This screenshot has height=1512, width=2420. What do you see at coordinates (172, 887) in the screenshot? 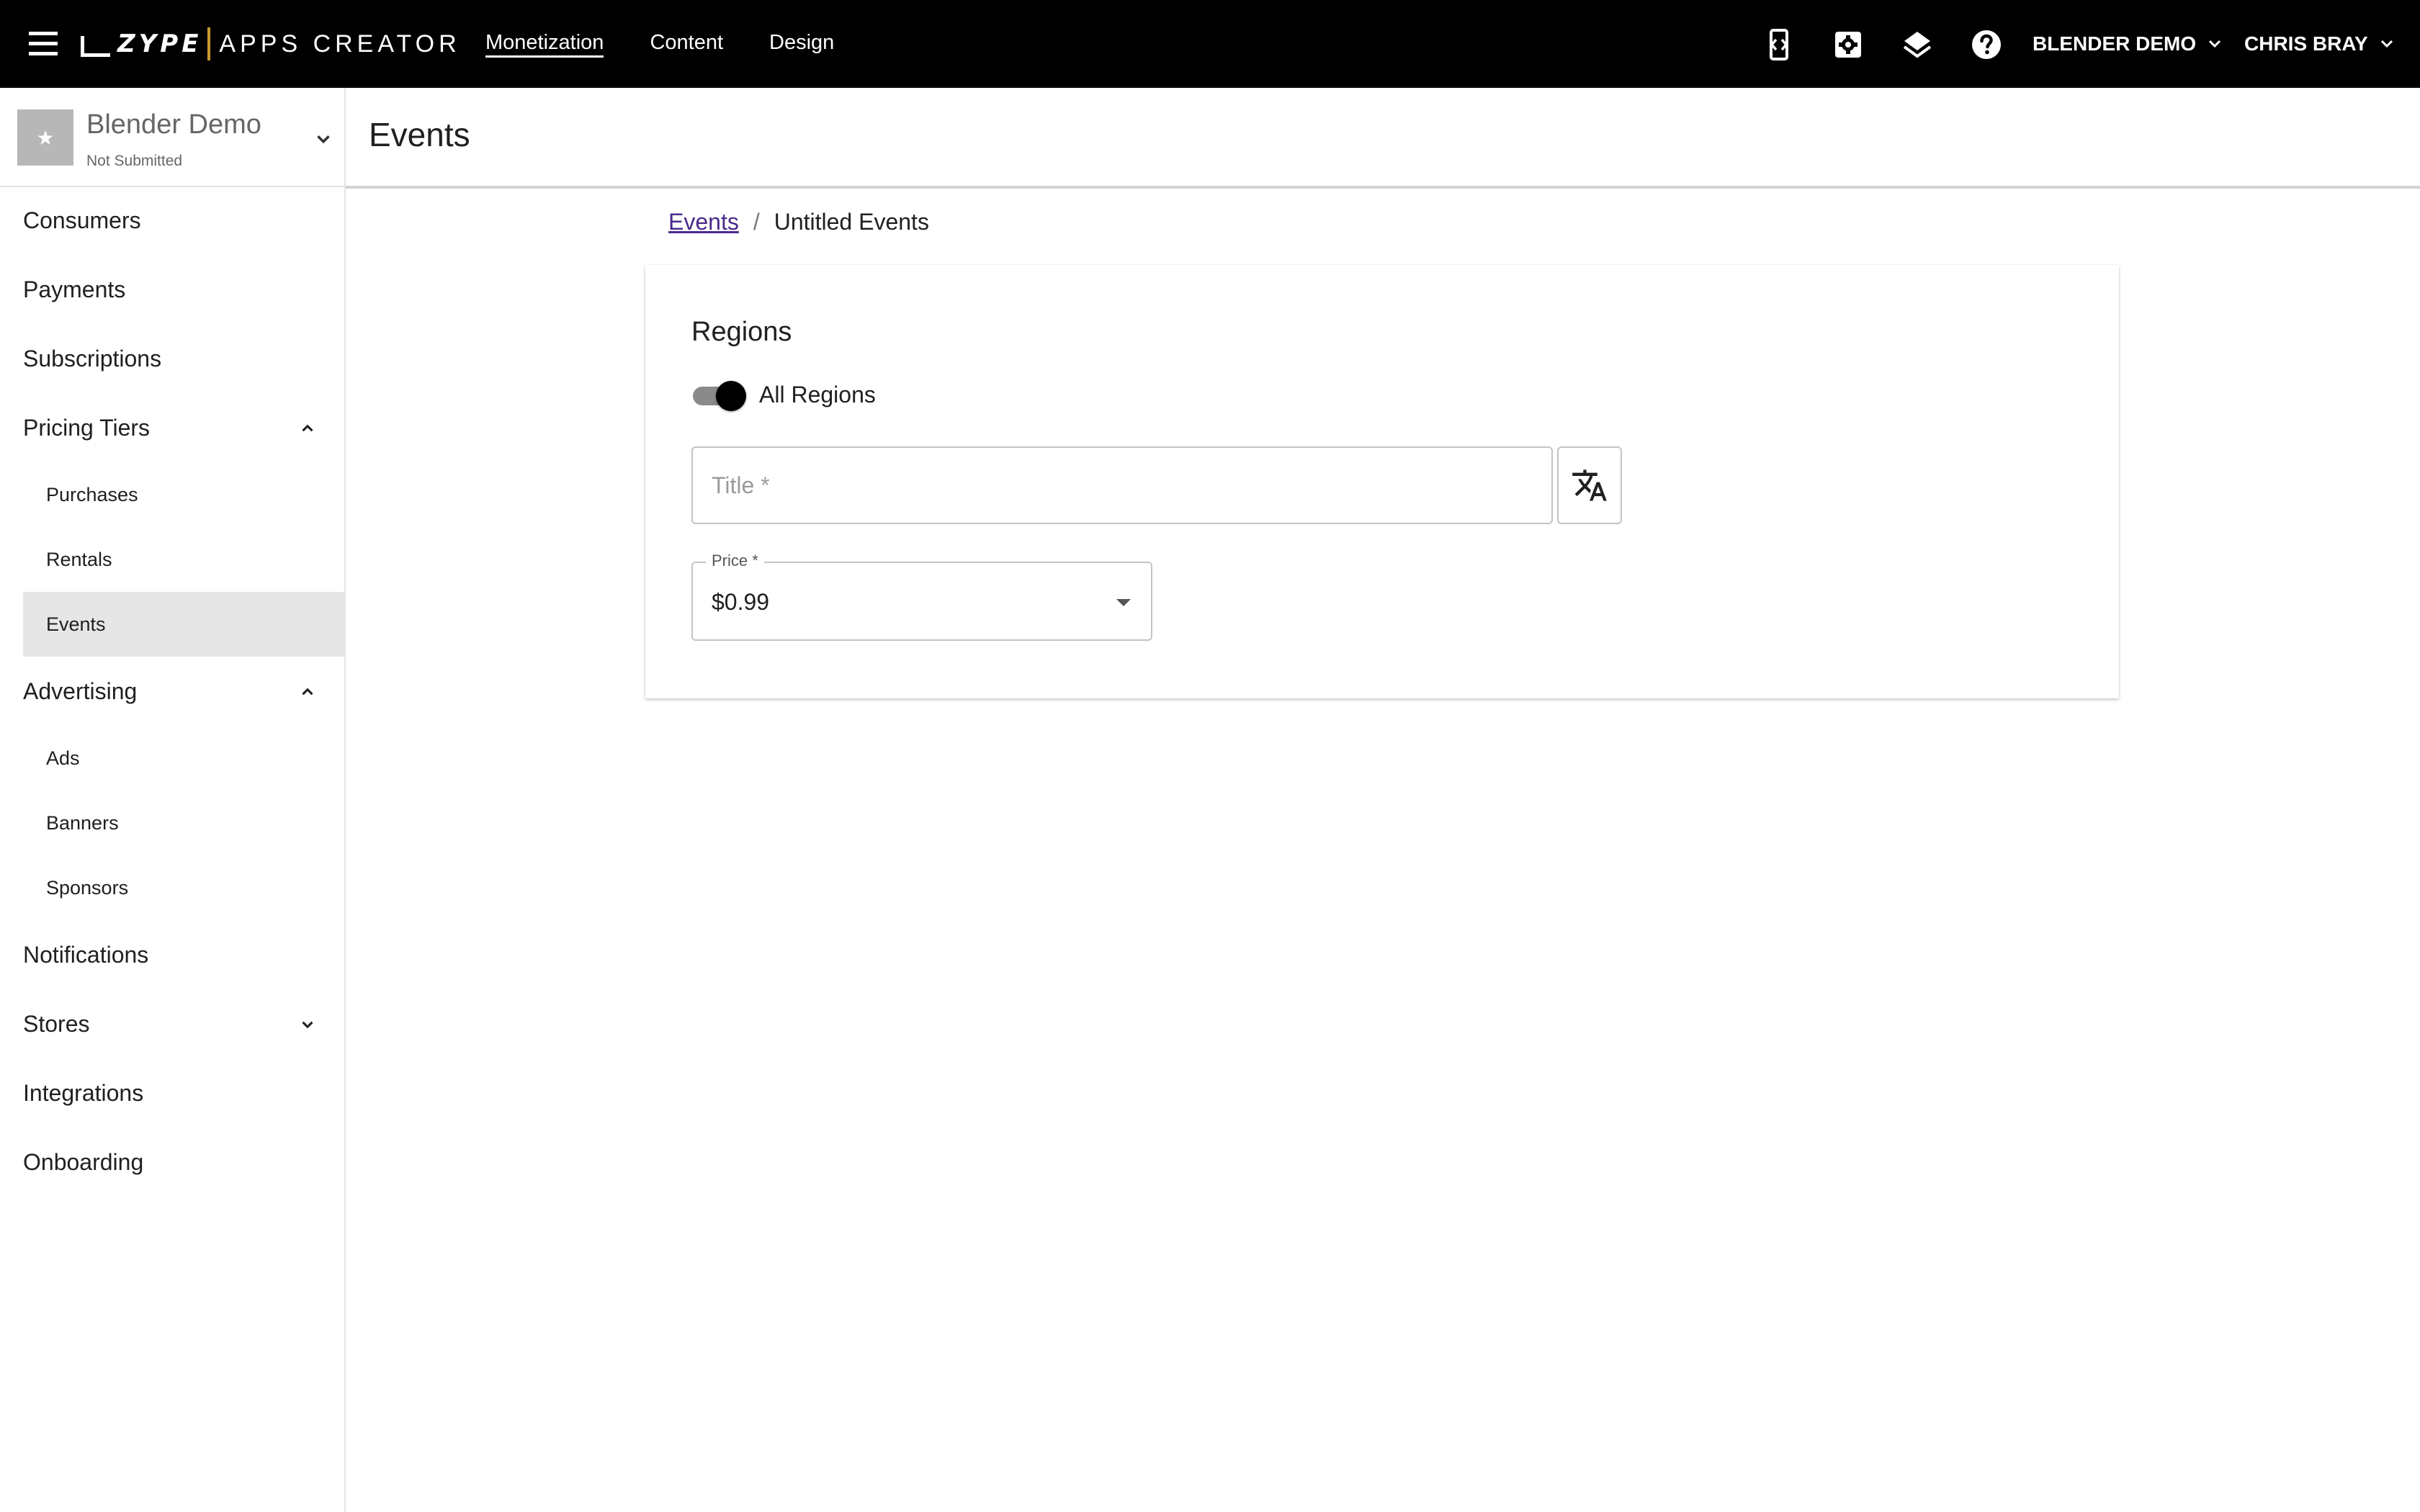
I see `sidebar-item-sponsors: Sponsors` at bounding box center [172, 887].